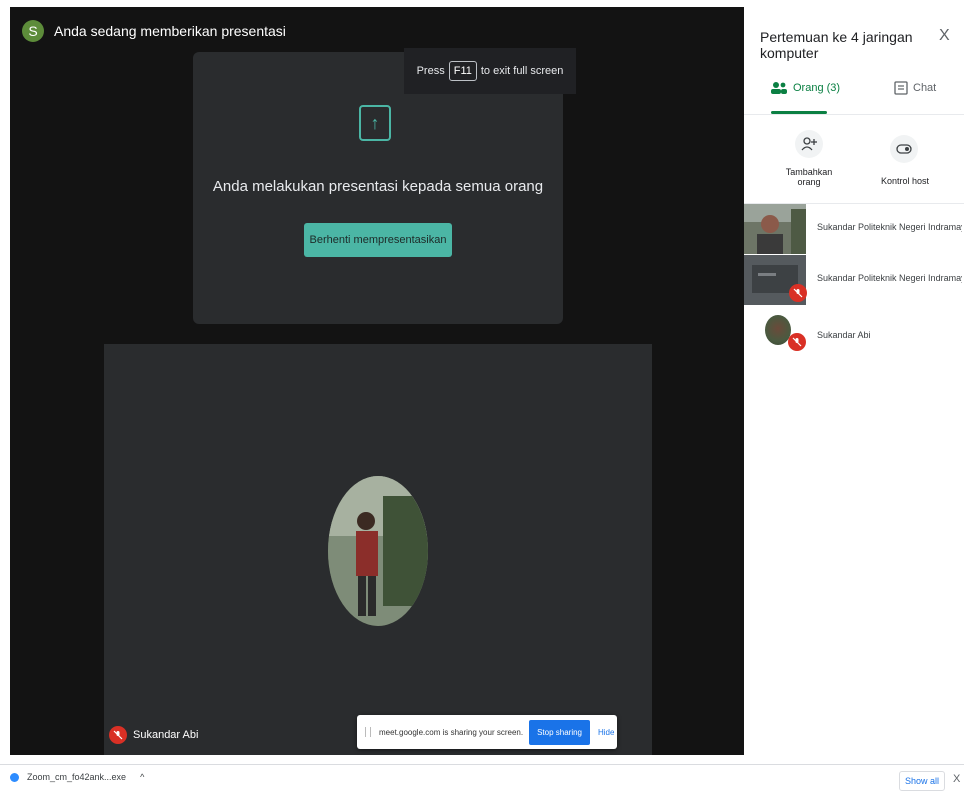  What do you see at coordinates (522, 71) in the screenshot?
I see `fullscreen-tip-rest: to exit full screen` at bounding box center [522, 71].